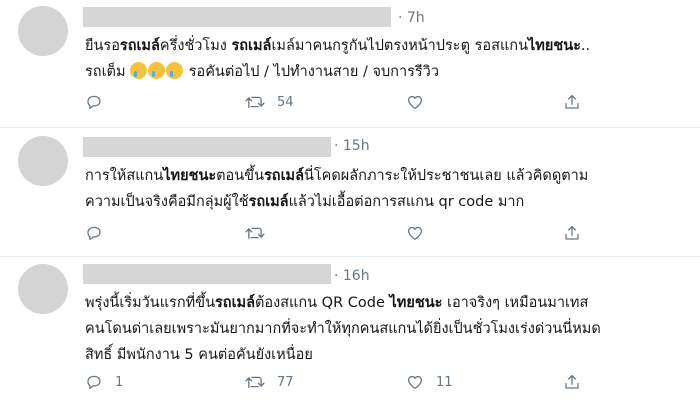 Image resolution: width=700 pixels, height=404 pixels. Describe the element at coordinates (108, 72) in the screenshot. I see `text-segment: รถเต็ม` at that location.